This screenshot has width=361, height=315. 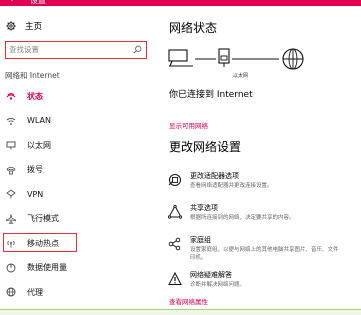 What do you see at coordinates (79, 96) in the screenshot?
I see `sidebar-item-status: 状态` at bounding box center [79, 96].